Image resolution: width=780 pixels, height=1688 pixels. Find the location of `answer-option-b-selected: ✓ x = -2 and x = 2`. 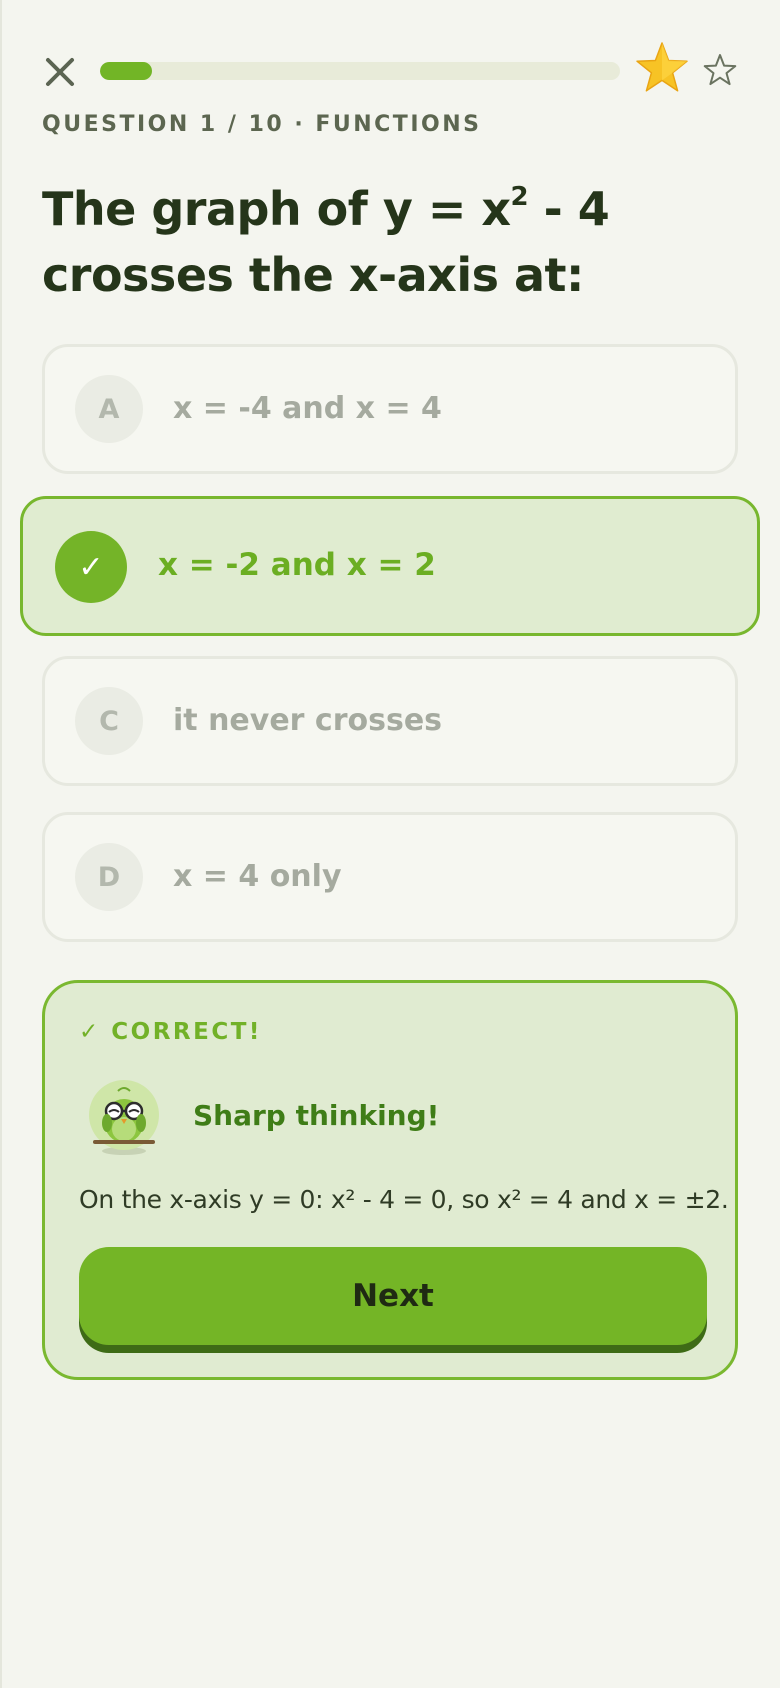

answer-option-b-selected: ✓ x = -2 and x = 2 is located at coordinates (390, 566).